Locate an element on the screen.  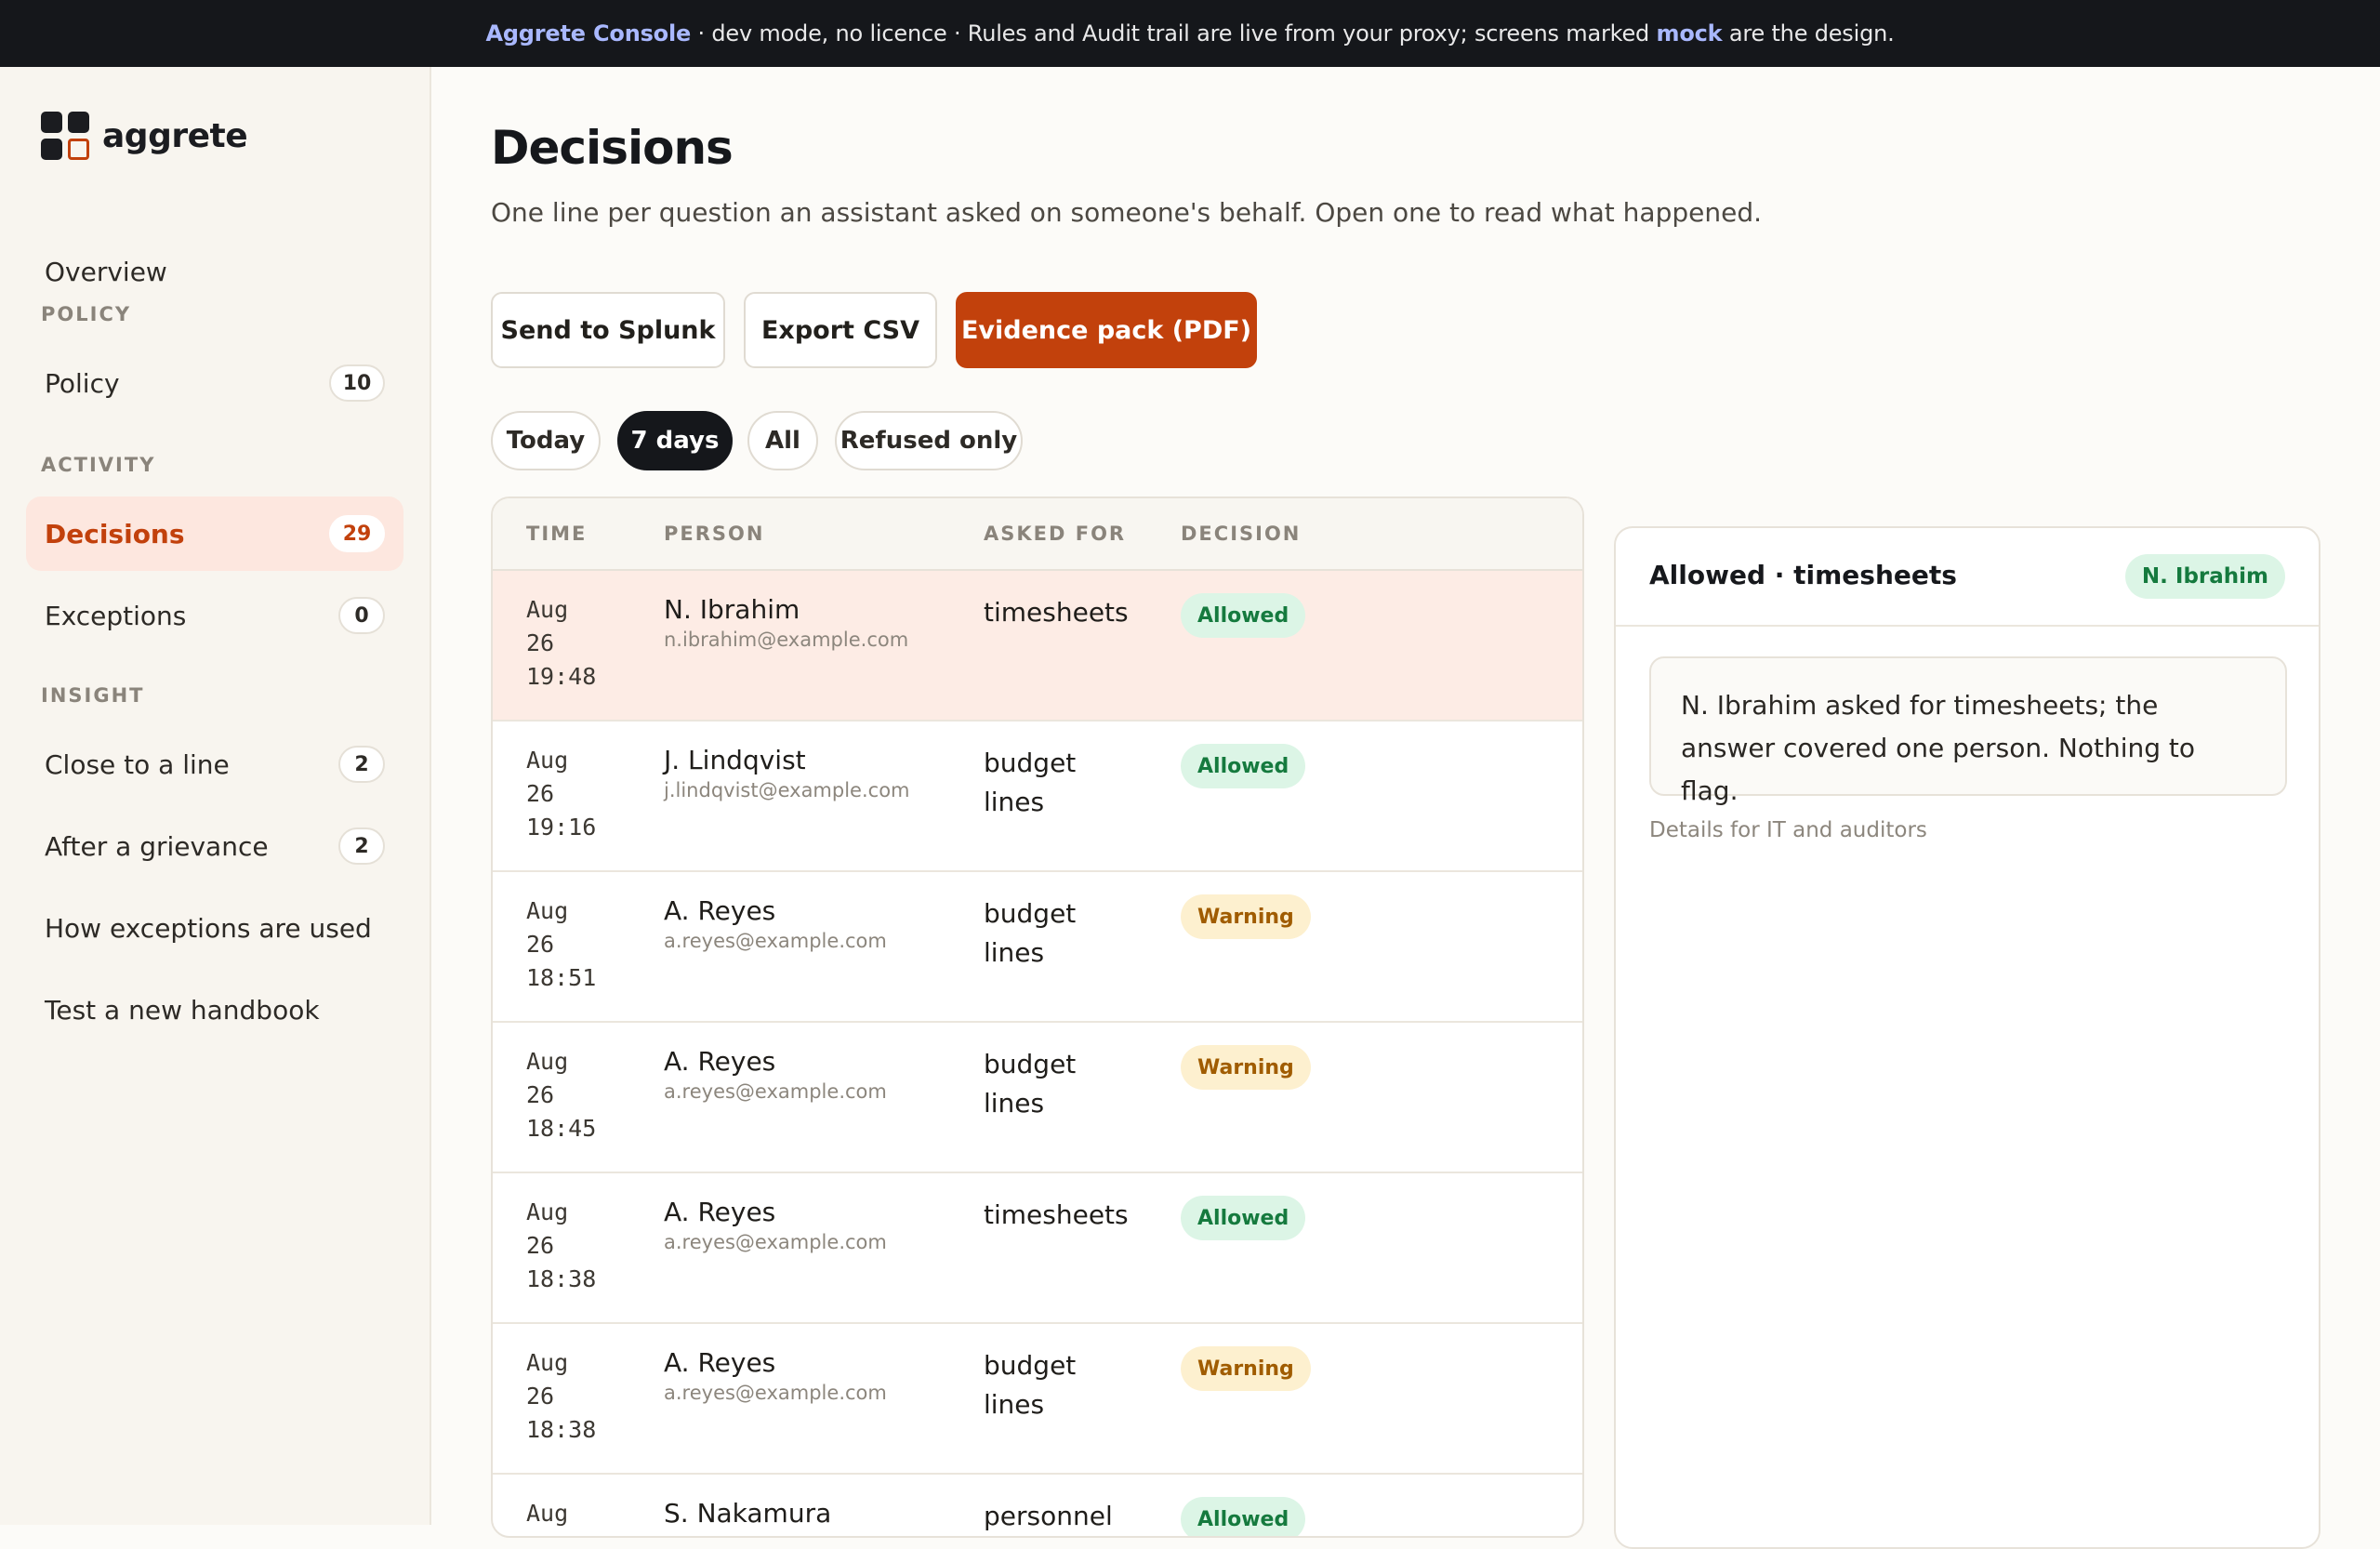
sidebar-item-close-to-a-line: Close to a line 2 is located at coordinates (214, 764).